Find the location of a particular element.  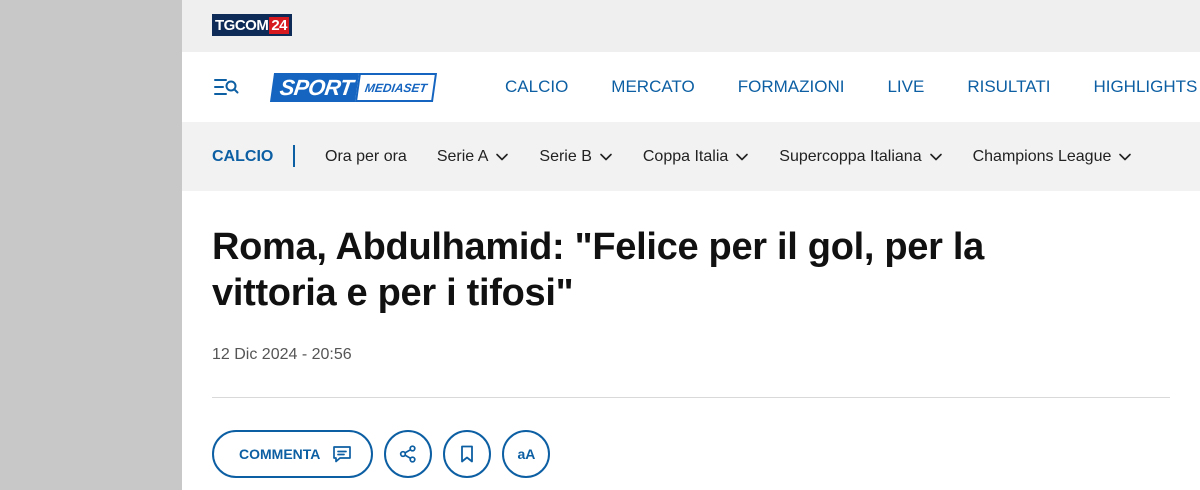

subnav-item-serie-a: Serie A is located at coordinates (473, 157).